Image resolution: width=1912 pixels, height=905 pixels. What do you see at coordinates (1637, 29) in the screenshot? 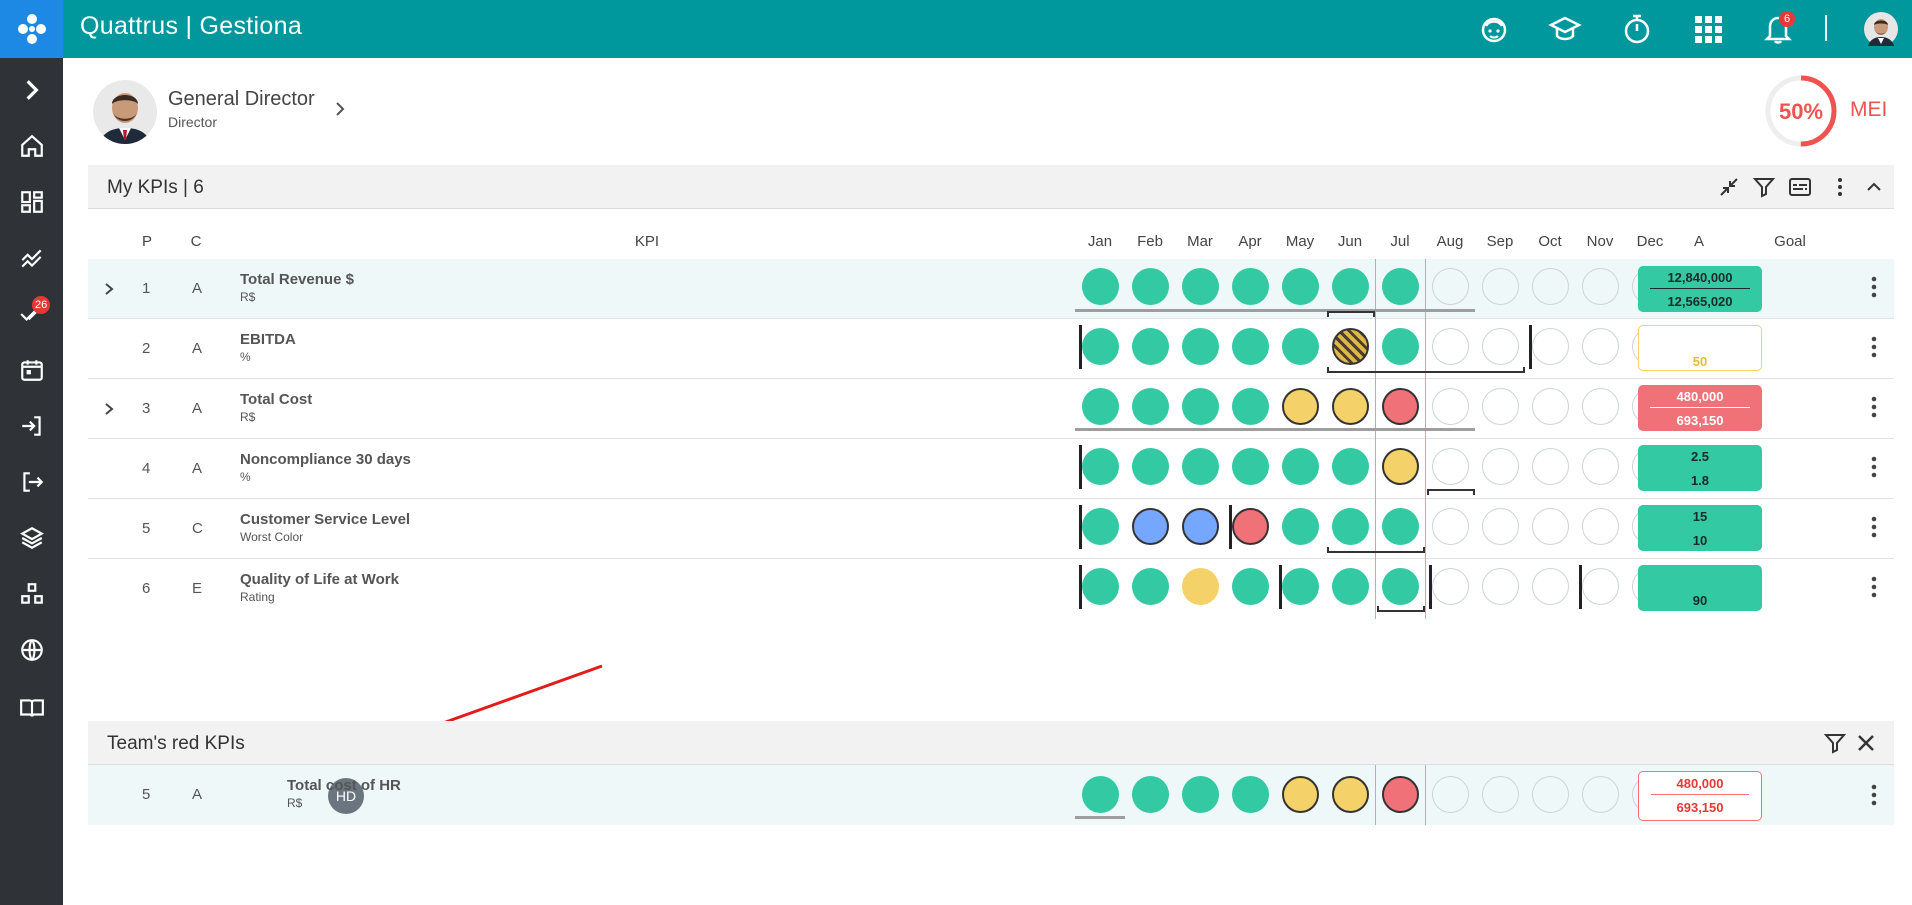
I see `stopwatch-icon` at bounding box center [1637, 29].